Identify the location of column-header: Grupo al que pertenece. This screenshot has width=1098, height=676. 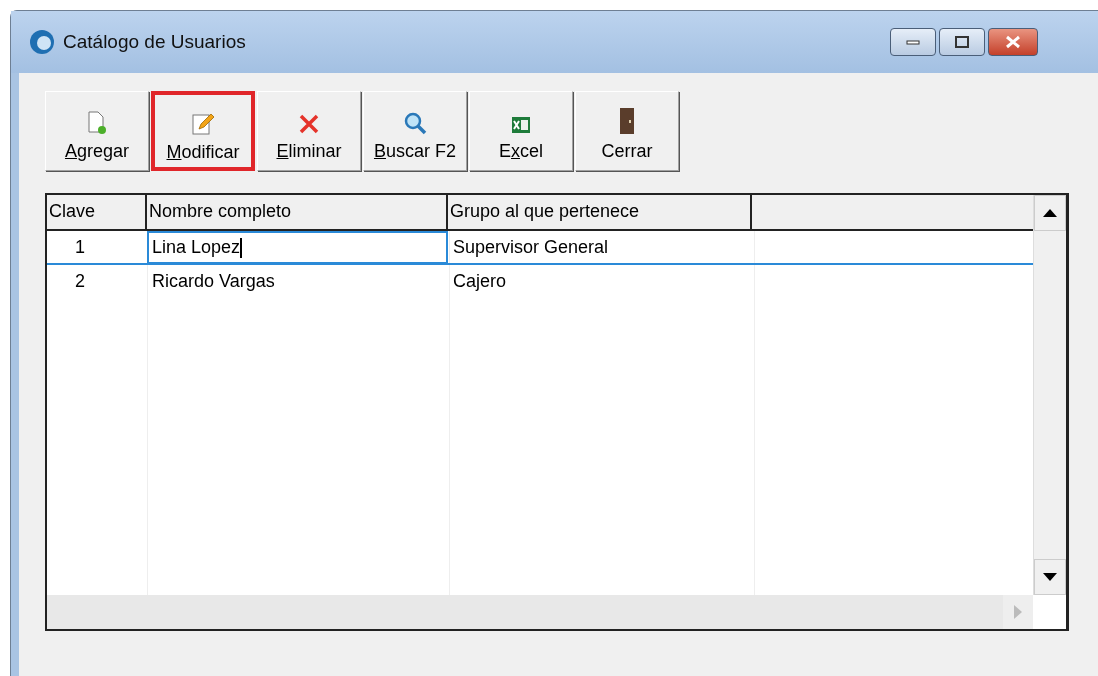
(600, 212).